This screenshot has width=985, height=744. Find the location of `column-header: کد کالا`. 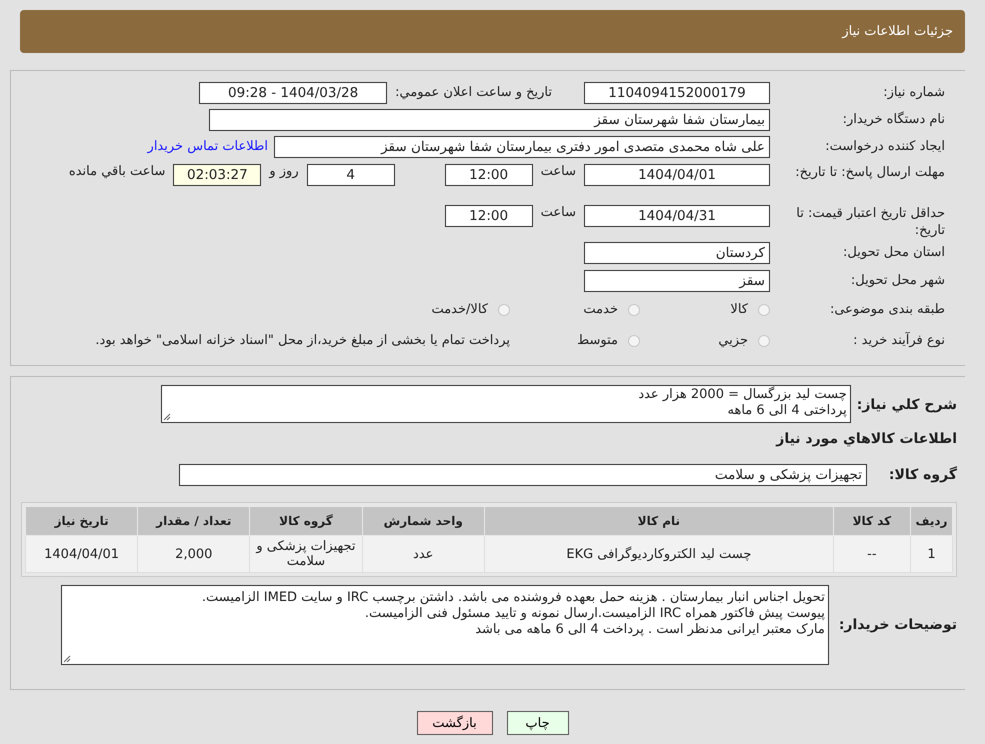

column-header: کد کالا is located at coordinates (871, 521).